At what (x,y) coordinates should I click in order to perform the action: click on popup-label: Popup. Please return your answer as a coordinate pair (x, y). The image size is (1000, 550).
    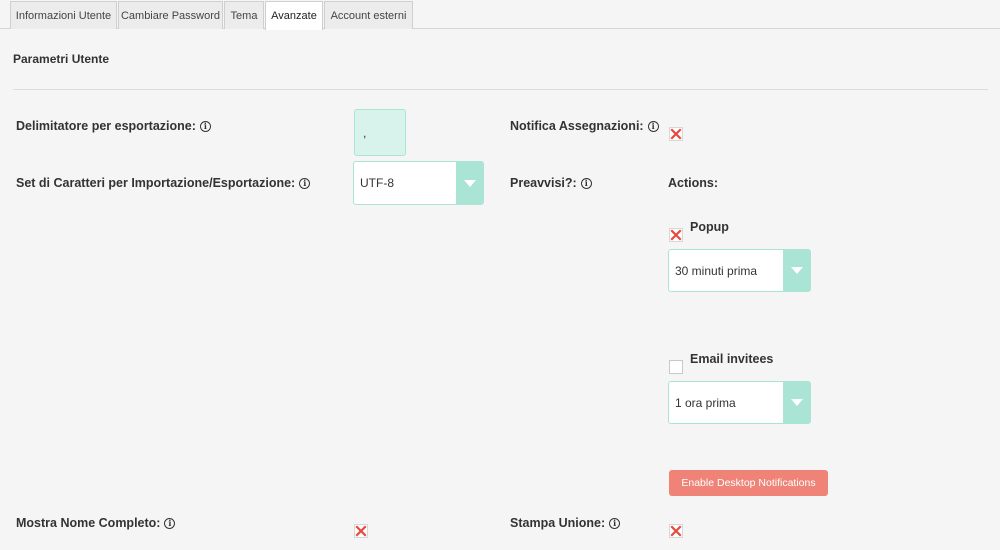
    Looking at the image, I should click on (709, 227).